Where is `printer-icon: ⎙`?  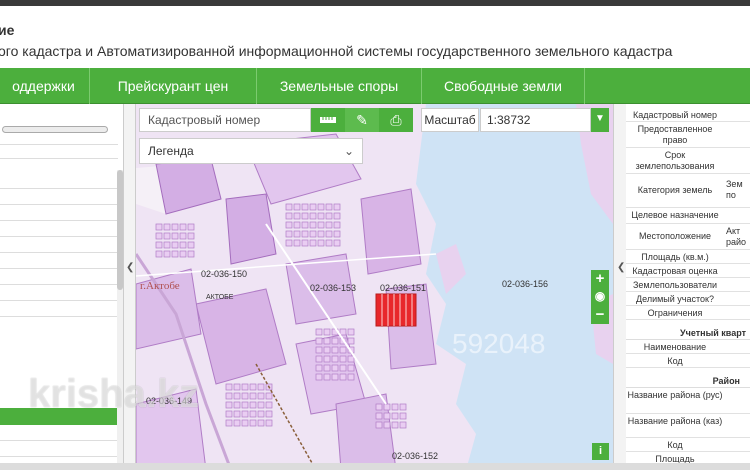 printer-icon: ⎙ is located at coordinates (396, 120).